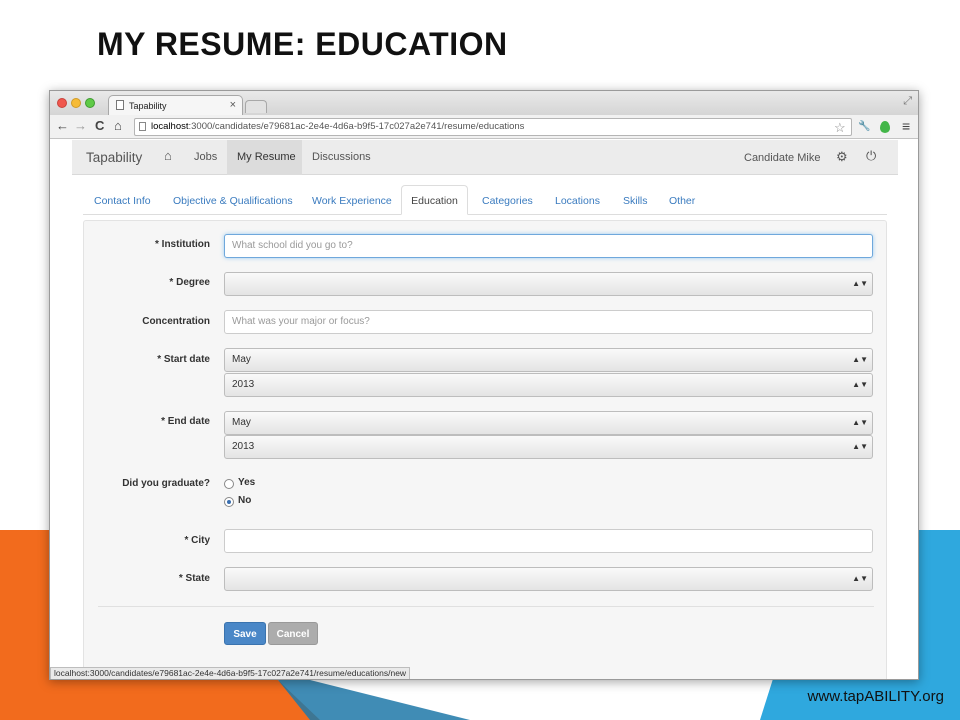 The image size is (960, 720). I want to click on graduated-label: Did you graduate?, so click(166, 483).